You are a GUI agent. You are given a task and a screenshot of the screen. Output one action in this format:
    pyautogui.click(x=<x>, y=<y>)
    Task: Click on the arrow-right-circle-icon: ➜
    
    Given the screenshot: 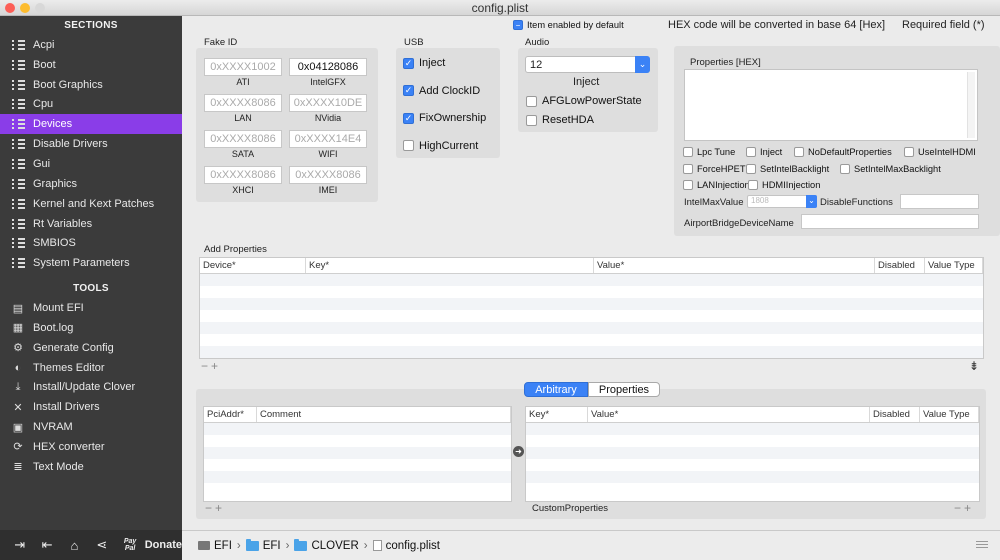 What is the action you would take?
    pyautogui.click(x=518, y=451)
    